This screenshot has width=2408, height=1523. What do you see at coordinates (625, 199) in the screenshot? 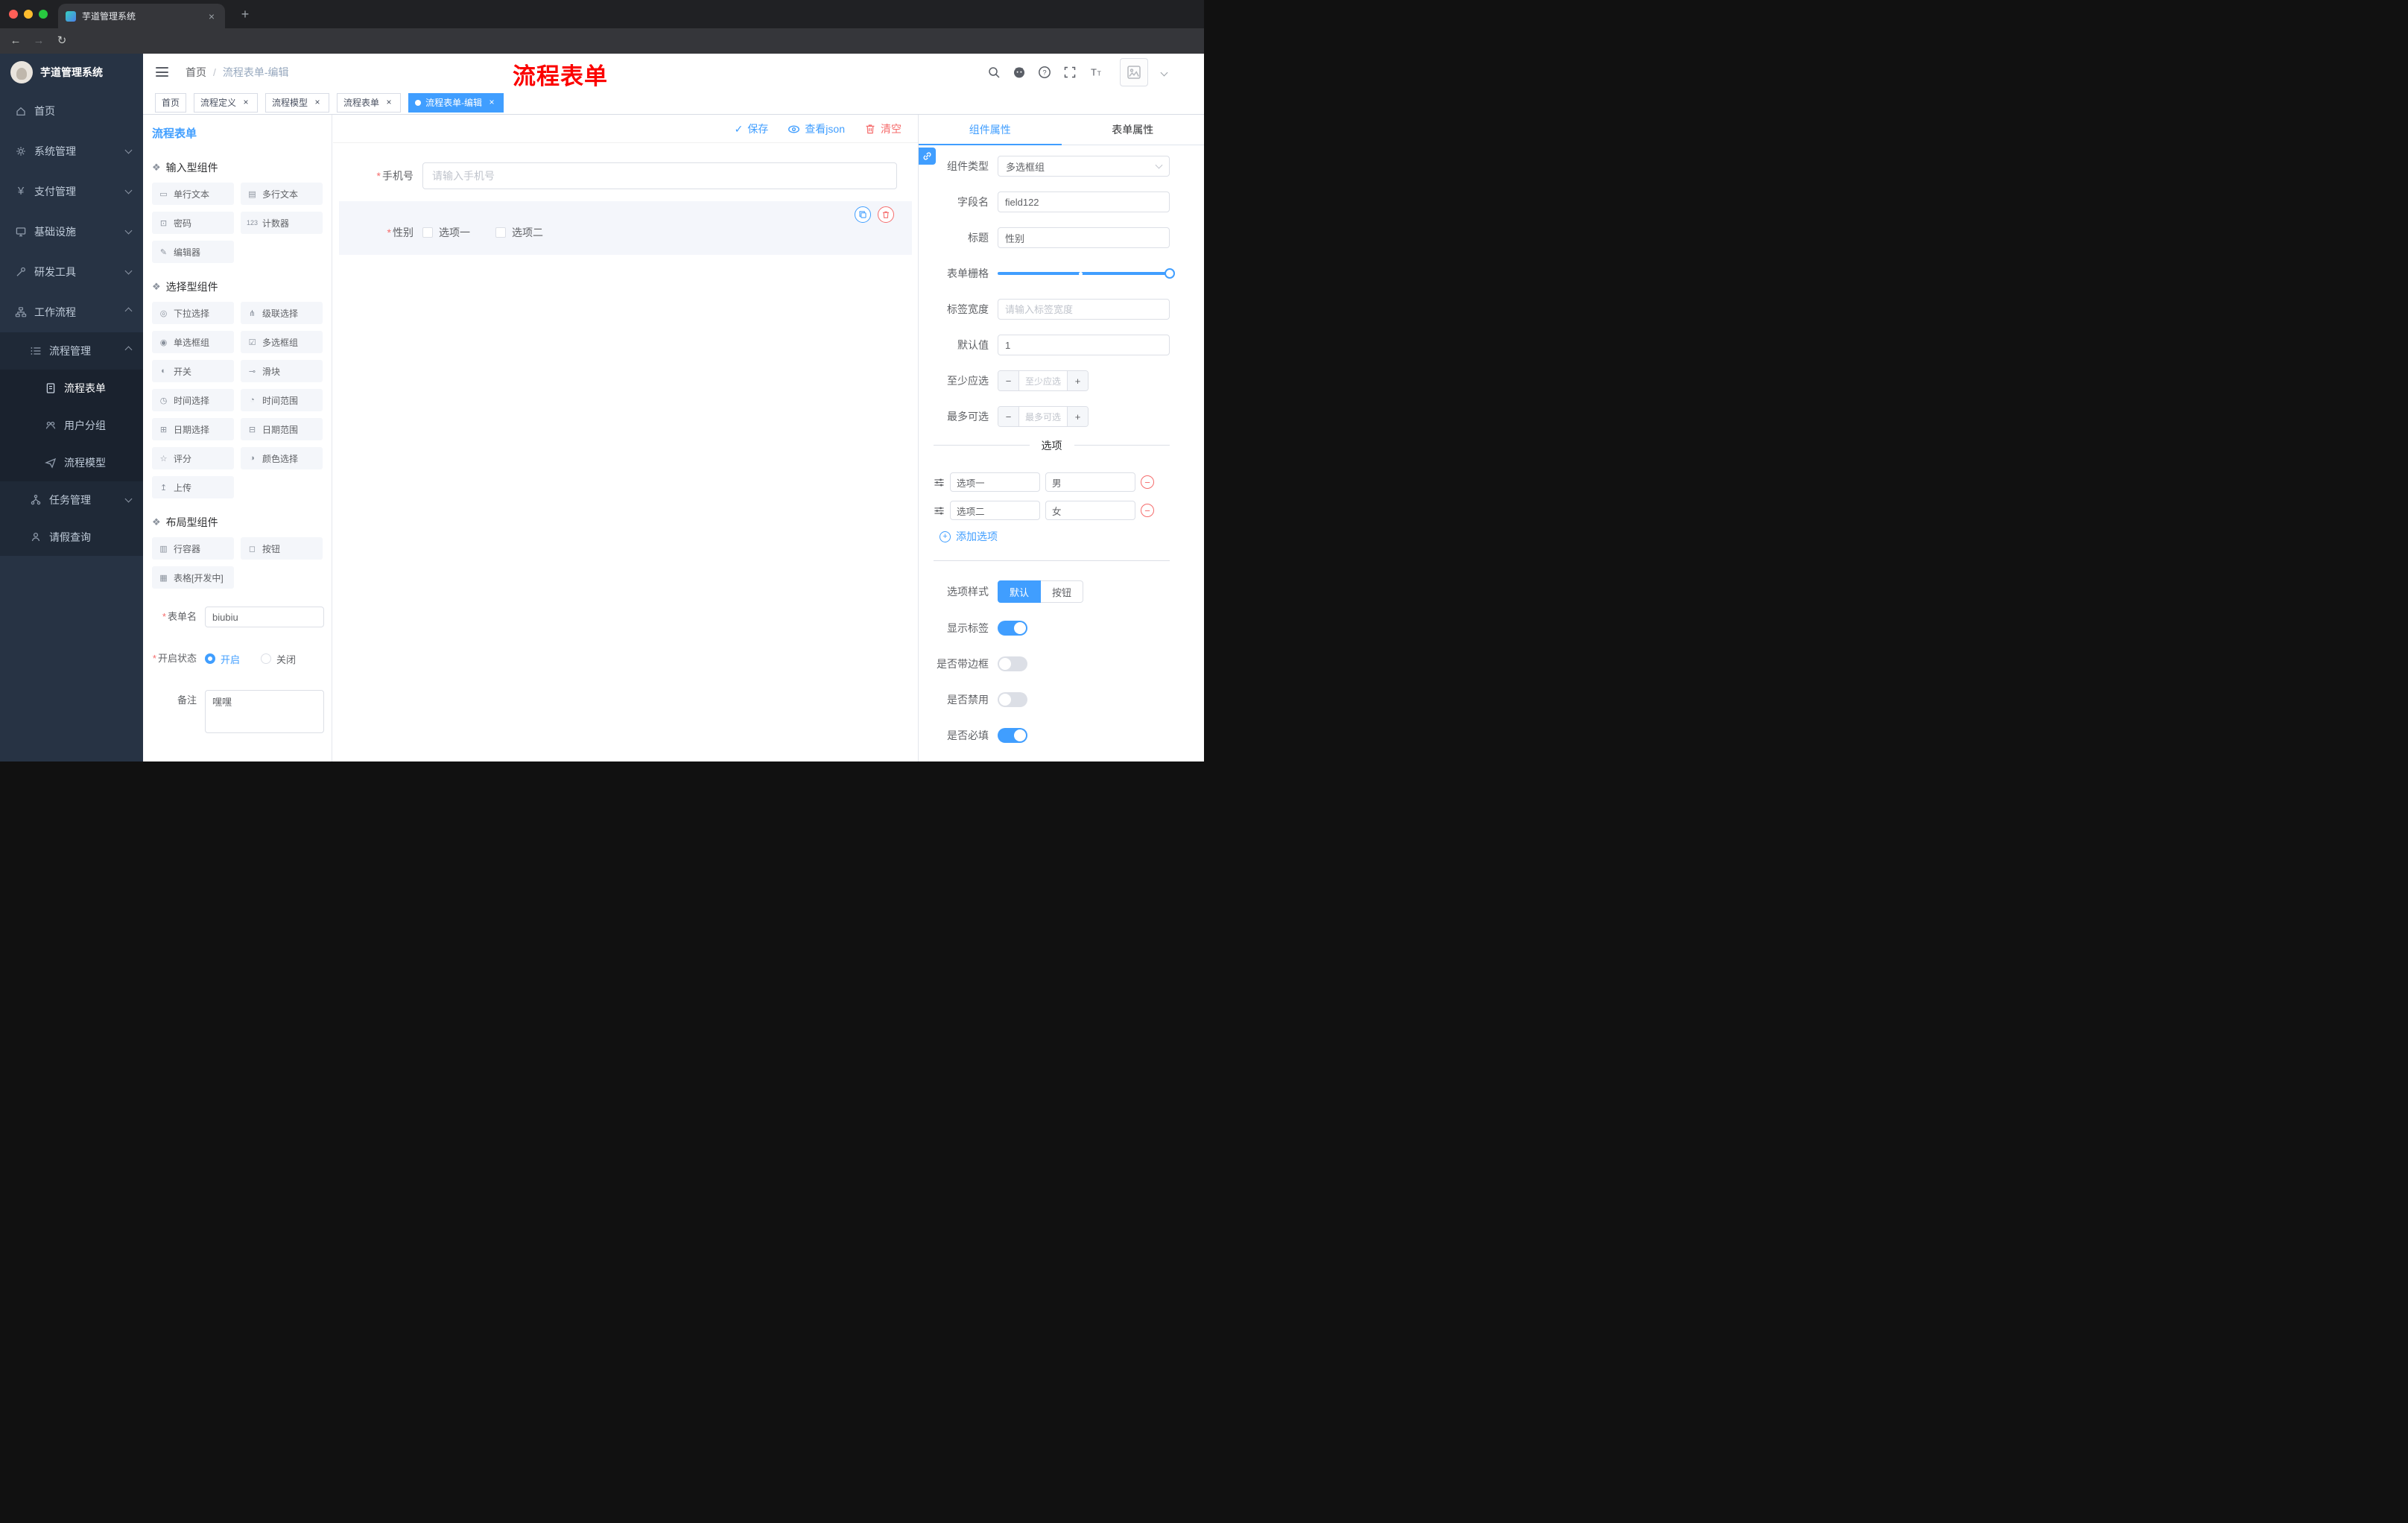
I see `canvas: *手机号 *性别 选项一 选项二` at bounding box center [625, 199].